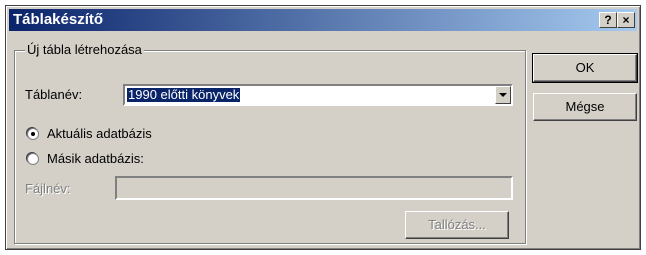 This screenshot has height=255, width=646. I want to click on table-name-value: 1990 előtti könyvek, so click(184, 95).